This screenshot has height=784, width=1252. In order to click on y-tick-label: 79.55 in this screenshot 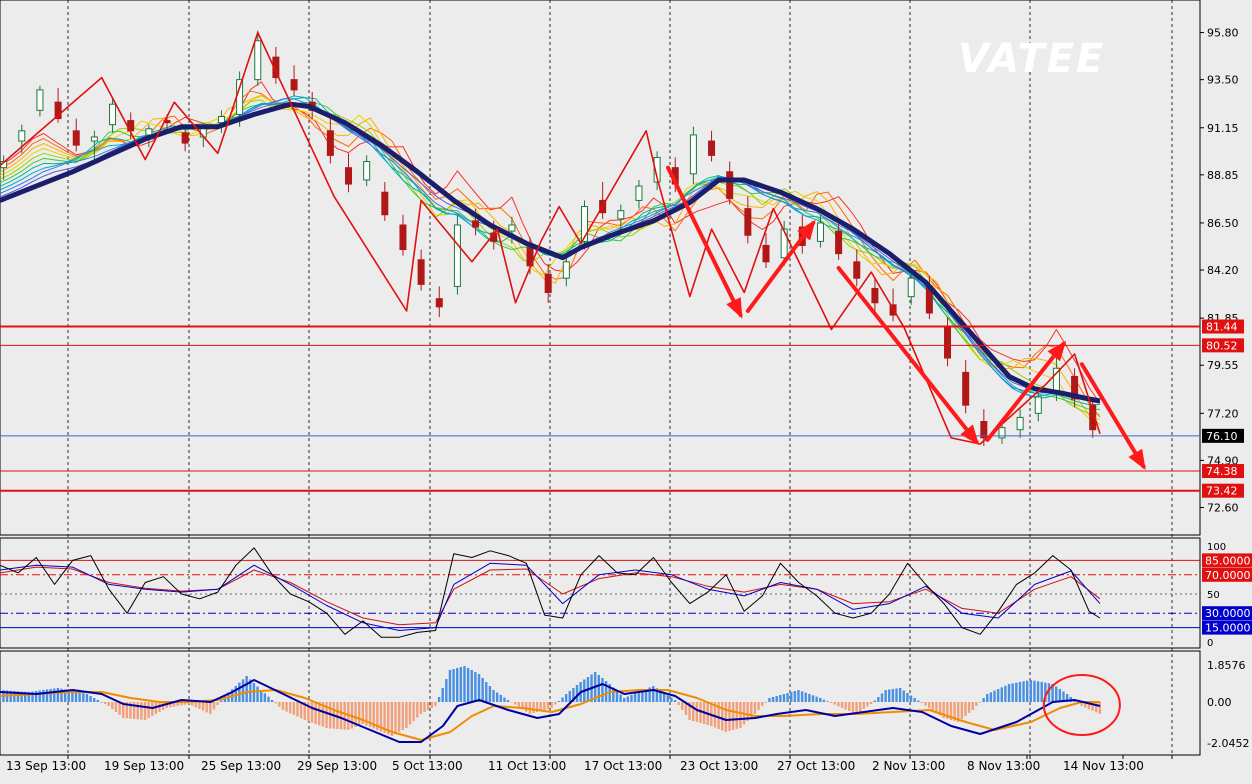, I will do `click(1223, 365)`.